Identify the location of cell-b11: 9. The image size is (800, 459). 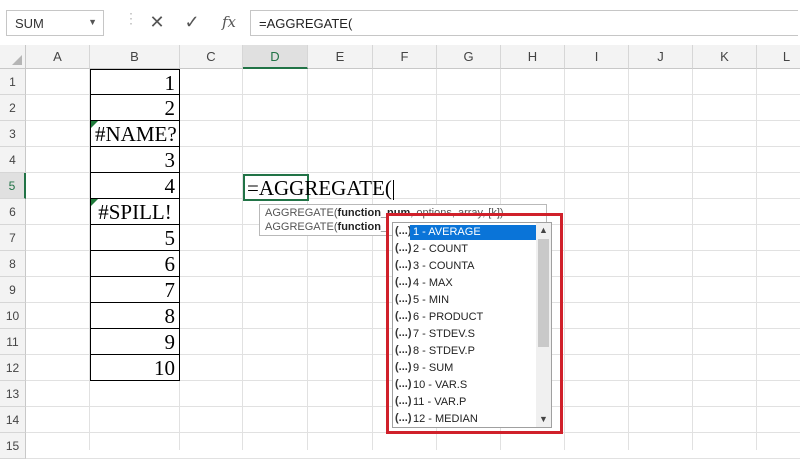
(135, 342).